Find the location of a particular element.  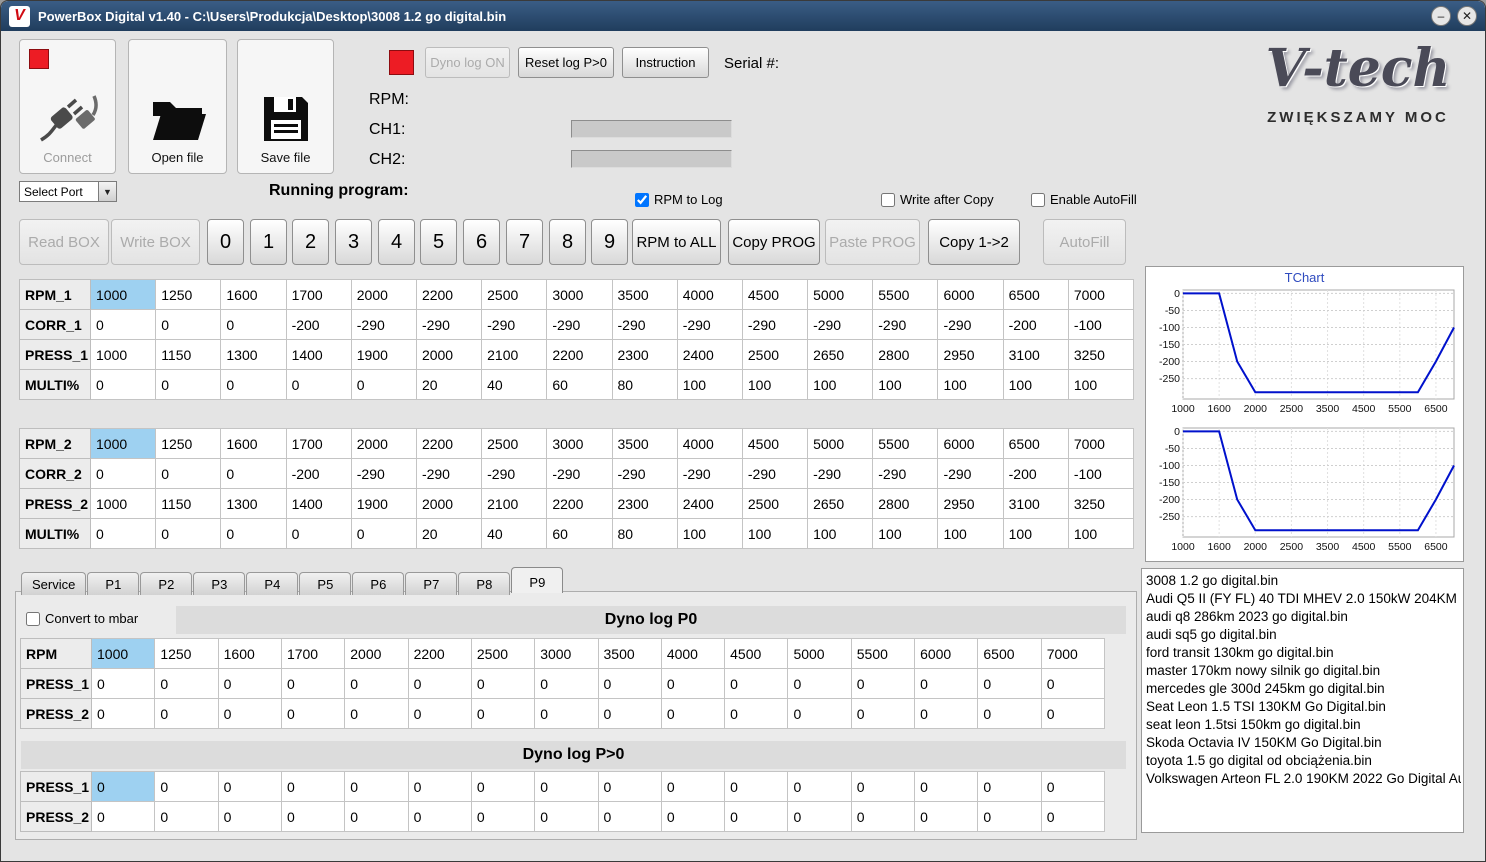

tab-service: Service is located at coordinates (54, 583).